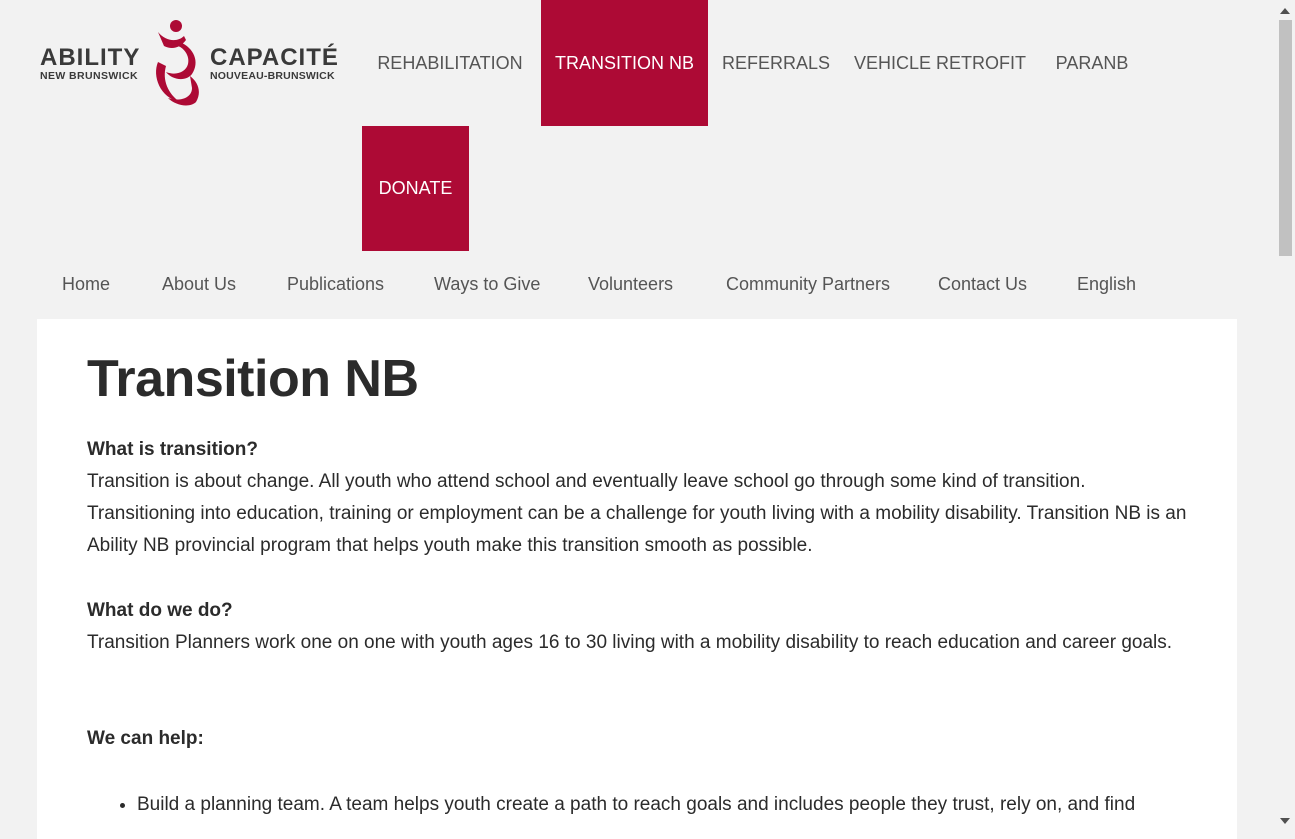 The height and width of the screenshot is (839, 1295). I want to click on logo-figure-icon, so click(177, 63).